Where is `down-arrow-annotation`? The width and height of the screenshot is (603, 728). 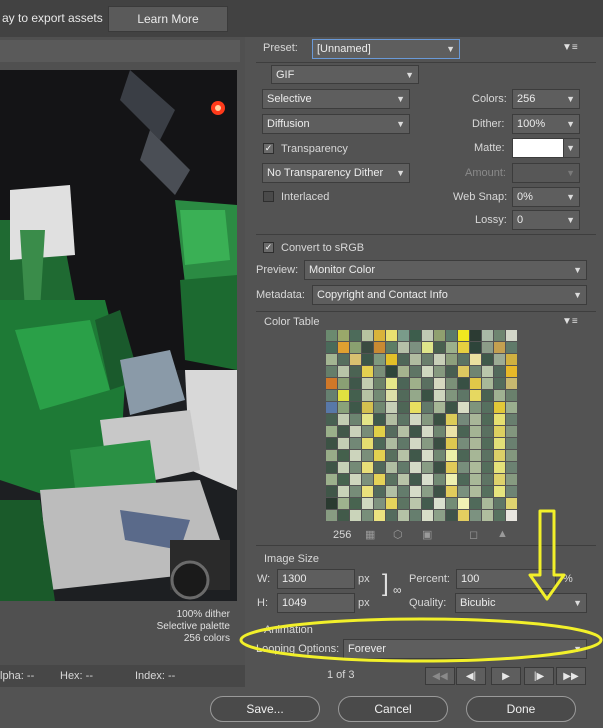
down-arrow-annotation is located at coordinates (547, 555).